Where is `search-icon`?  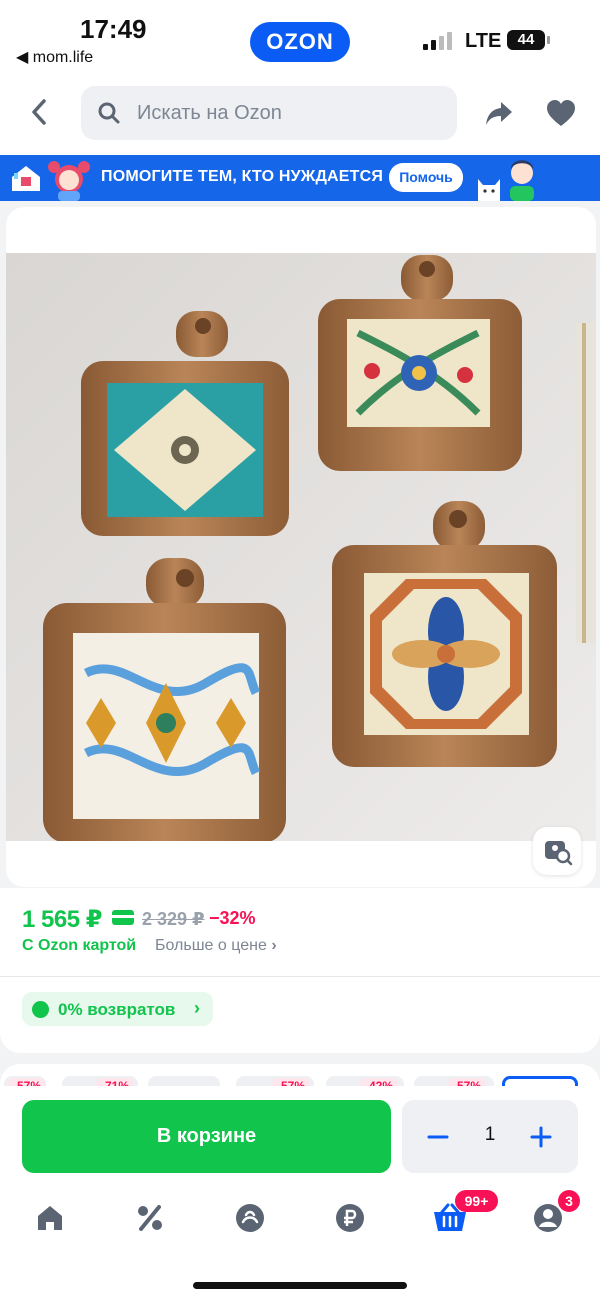 search-icon is located at coordinates (109, 113).